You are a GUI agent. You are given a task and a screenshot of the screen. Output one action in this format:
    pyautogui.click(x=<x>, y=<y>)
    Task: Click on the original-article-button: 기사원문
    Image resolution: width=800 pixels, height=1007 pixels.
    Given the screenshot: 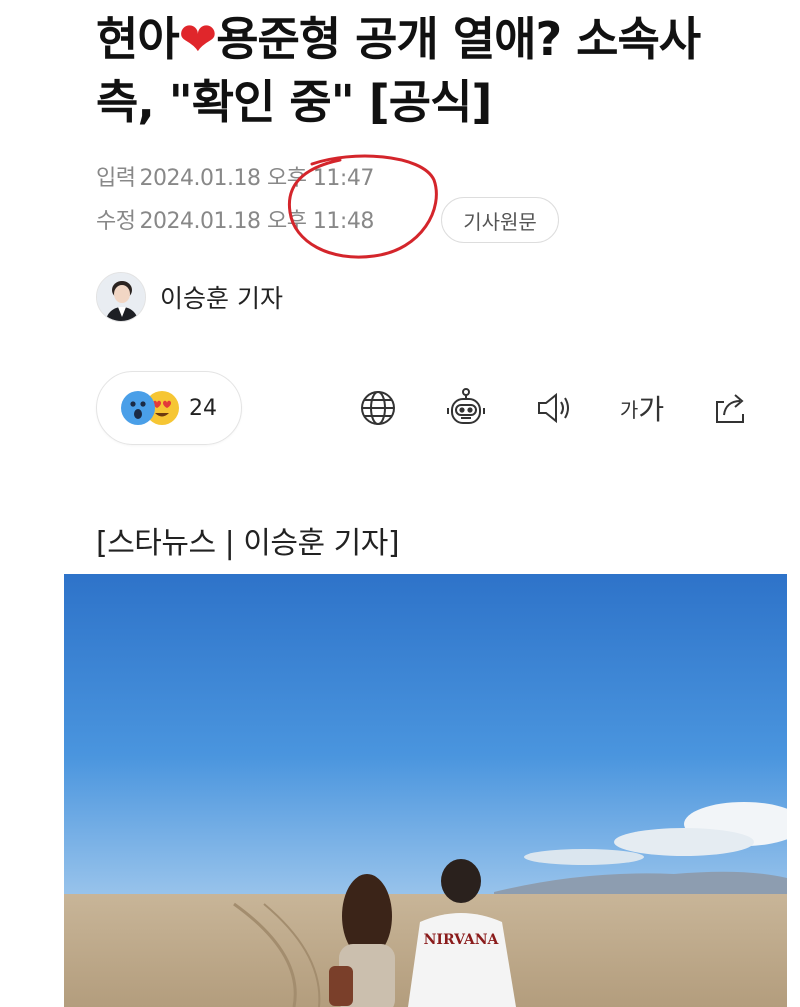 What is the action you would take?
    pyautogui.click(x=500, y=220)
    